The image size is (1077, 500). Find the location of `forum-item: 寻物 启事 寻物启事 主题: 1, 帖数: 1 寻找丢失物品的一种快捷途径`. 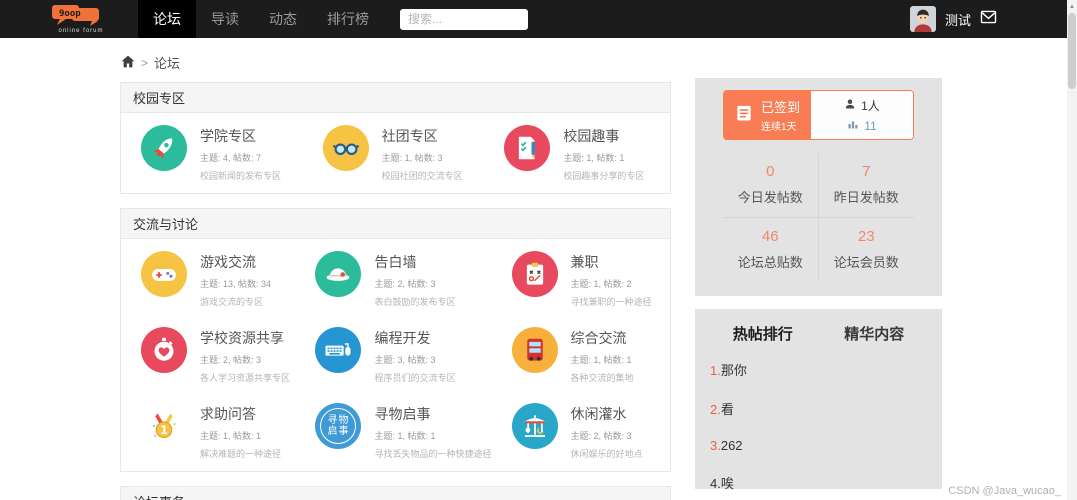

forum-item: 寻物 启事 寻物启事 主题: 1, 帖数: 1 寻找丢失物品的一种快捷途径 is located at coordinates (397, 431).